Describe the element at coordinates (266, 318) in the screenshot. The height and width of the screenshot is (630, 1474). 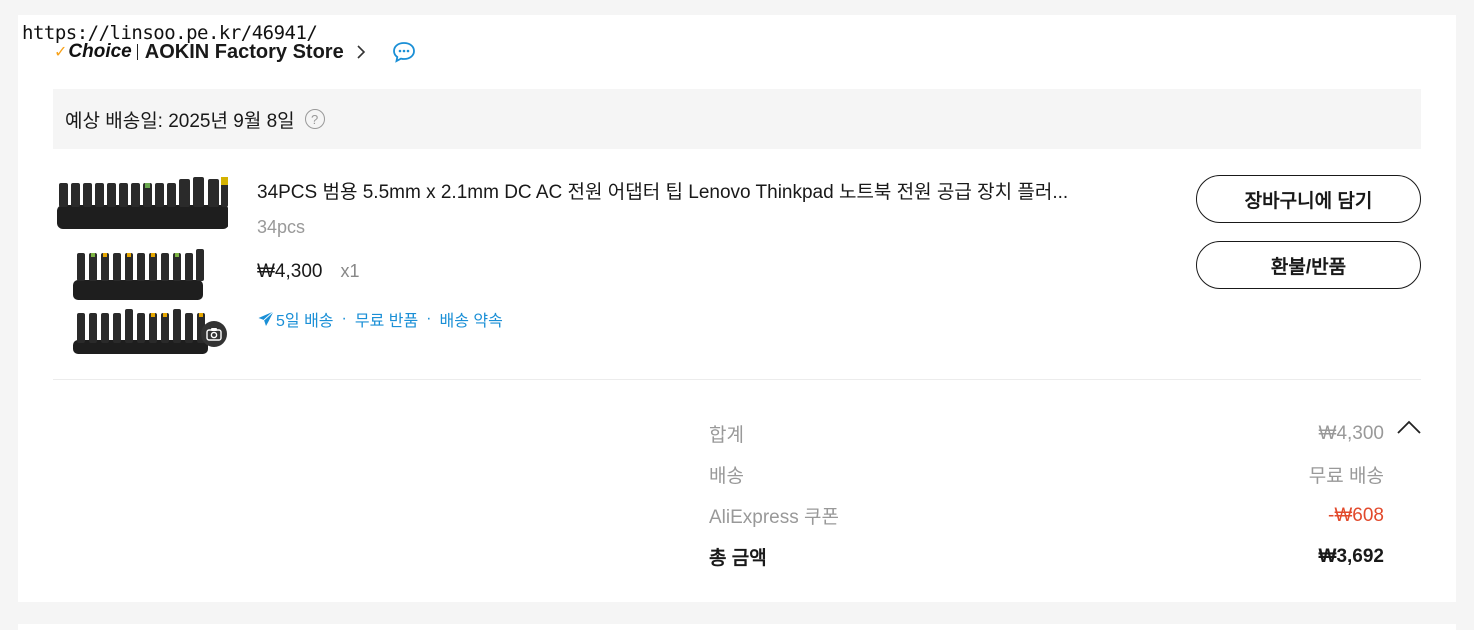
I see `airplane-icon` at that location.